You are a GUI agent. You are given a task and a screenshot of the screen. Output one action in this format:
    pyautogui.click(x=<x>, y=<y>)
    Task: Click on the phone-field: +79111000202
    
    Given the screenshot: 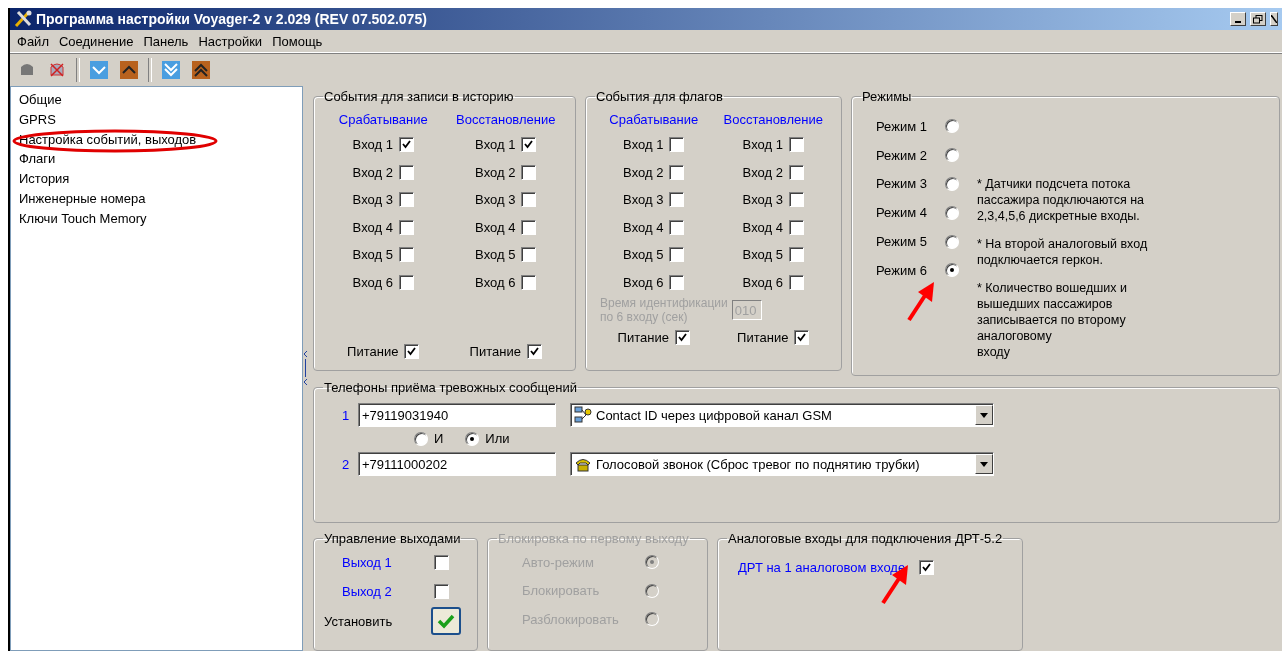 What is the action you would take?
    pyautogui.click(x=457, y=464)
    